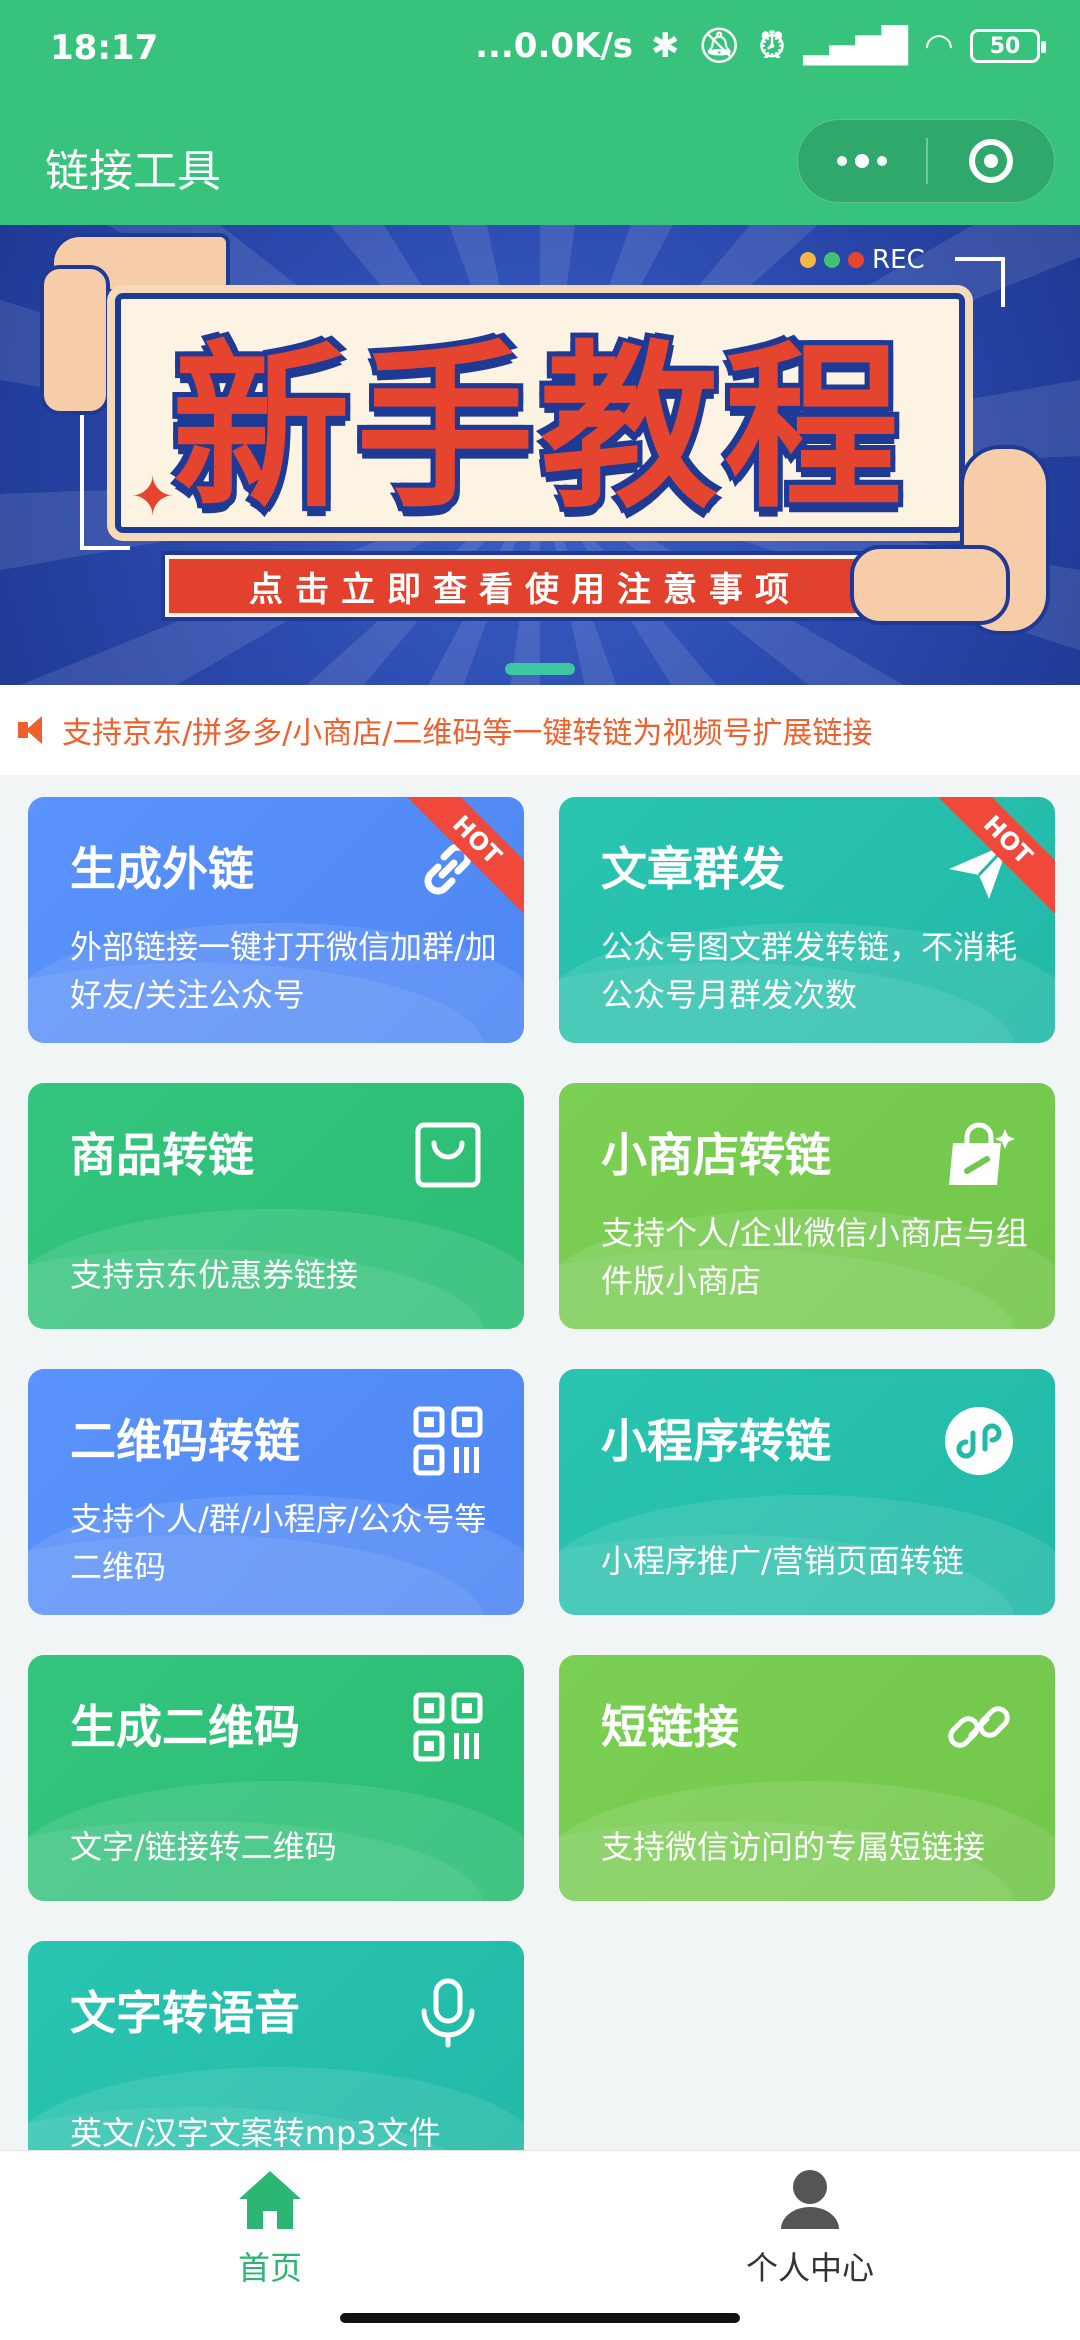 Image resolution: width=1080 pixels, height=2340 pixels. Describe the element at coordinates (554, 46) in the screenshot. I see `network-speed: ...0.0K/s` at that location.